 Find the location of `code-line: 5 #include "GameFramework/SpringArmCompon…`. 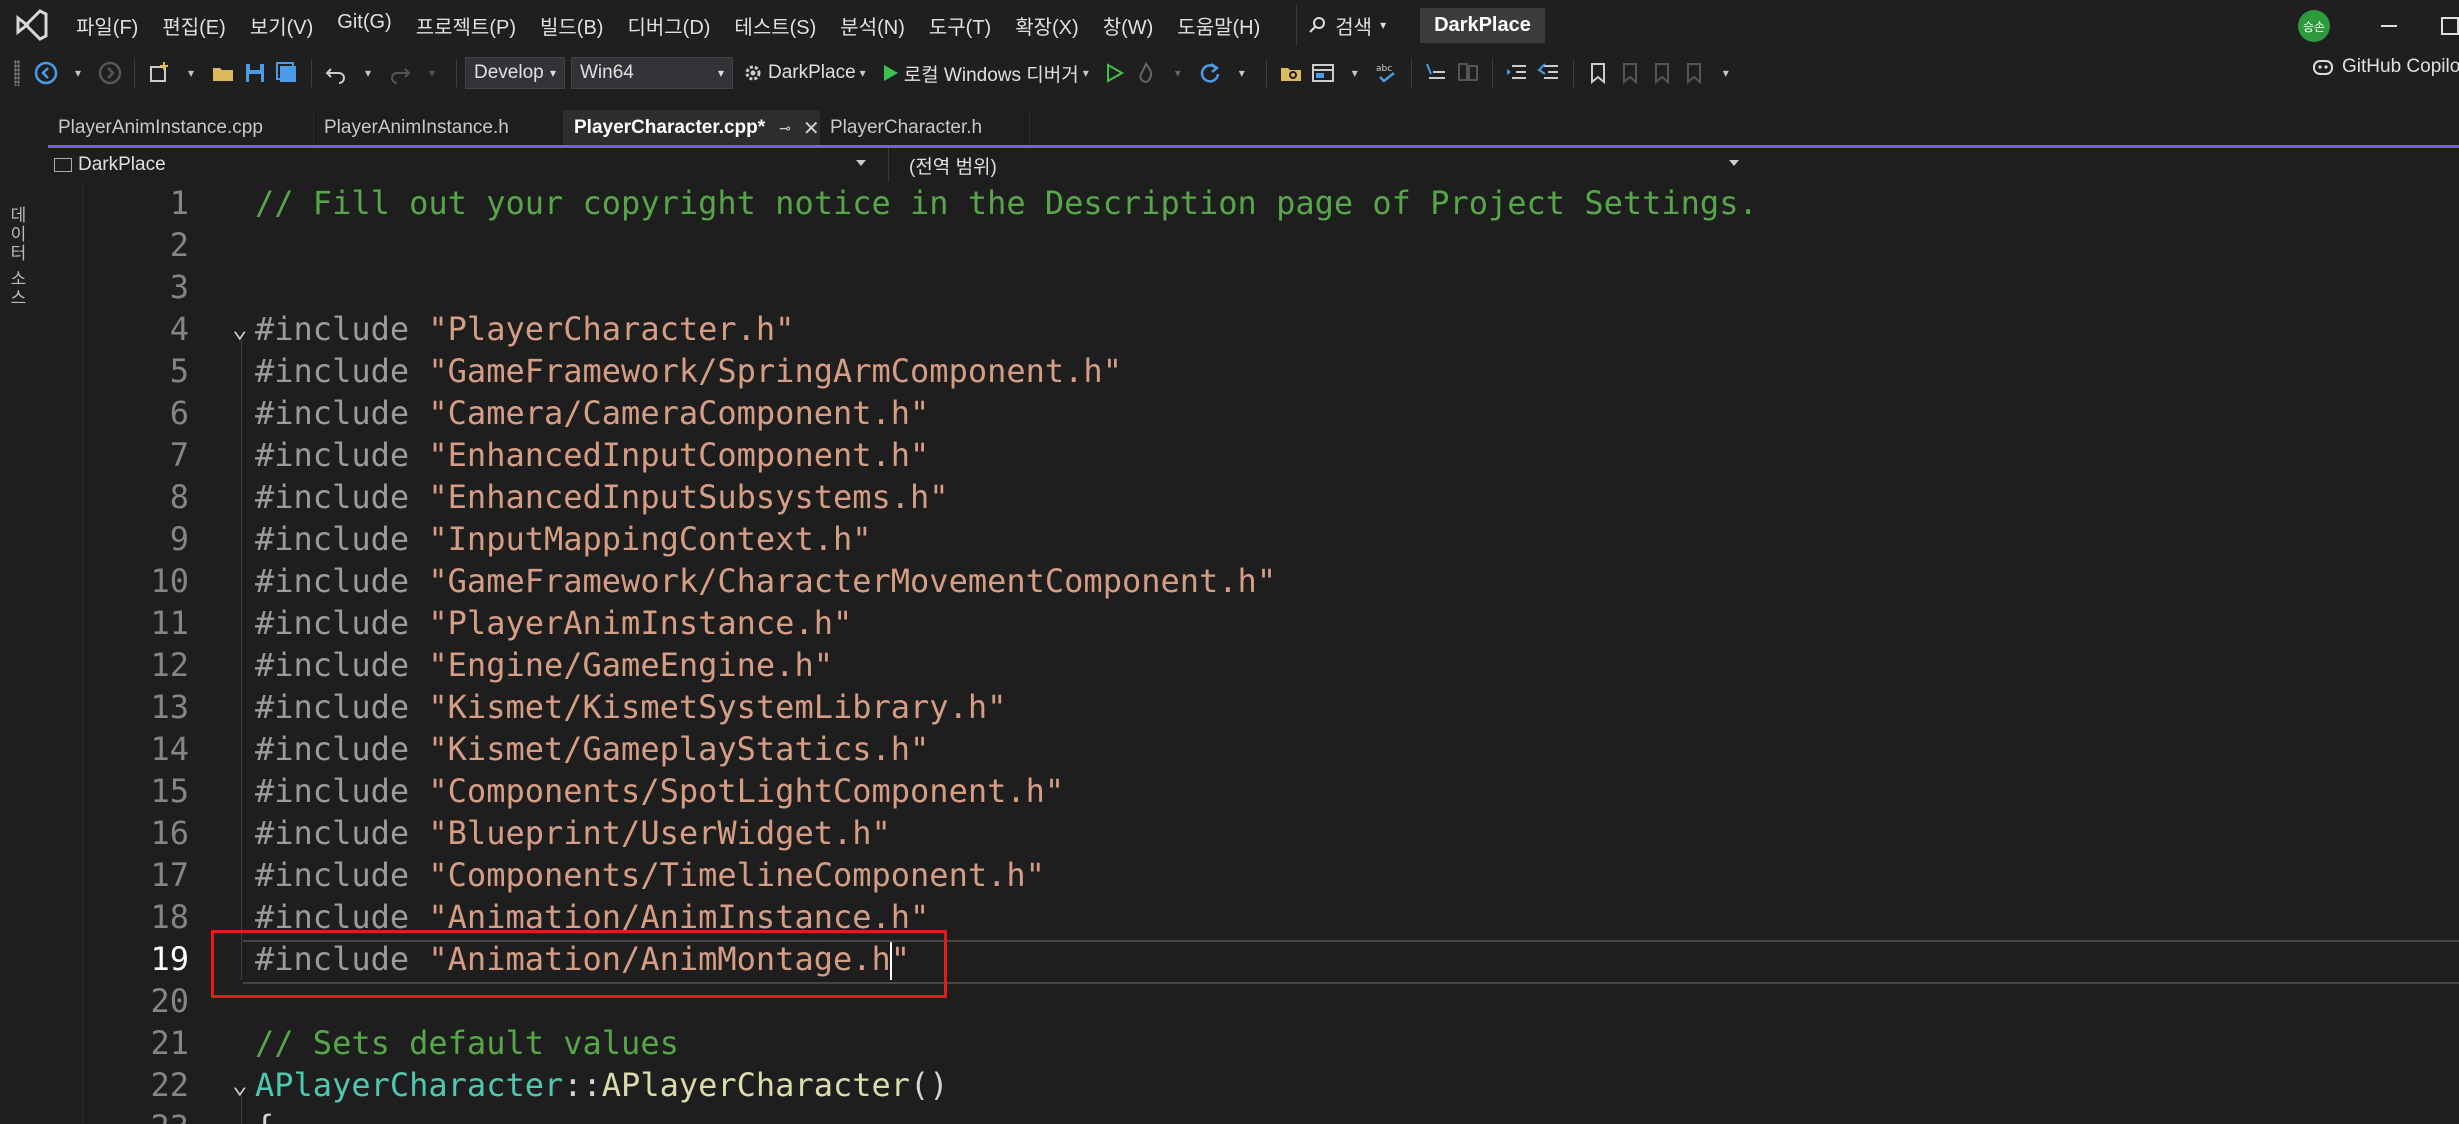

code-line: 5 #include "GameFramework/SpringArmCompon… is located at coordinates (1253, 371).